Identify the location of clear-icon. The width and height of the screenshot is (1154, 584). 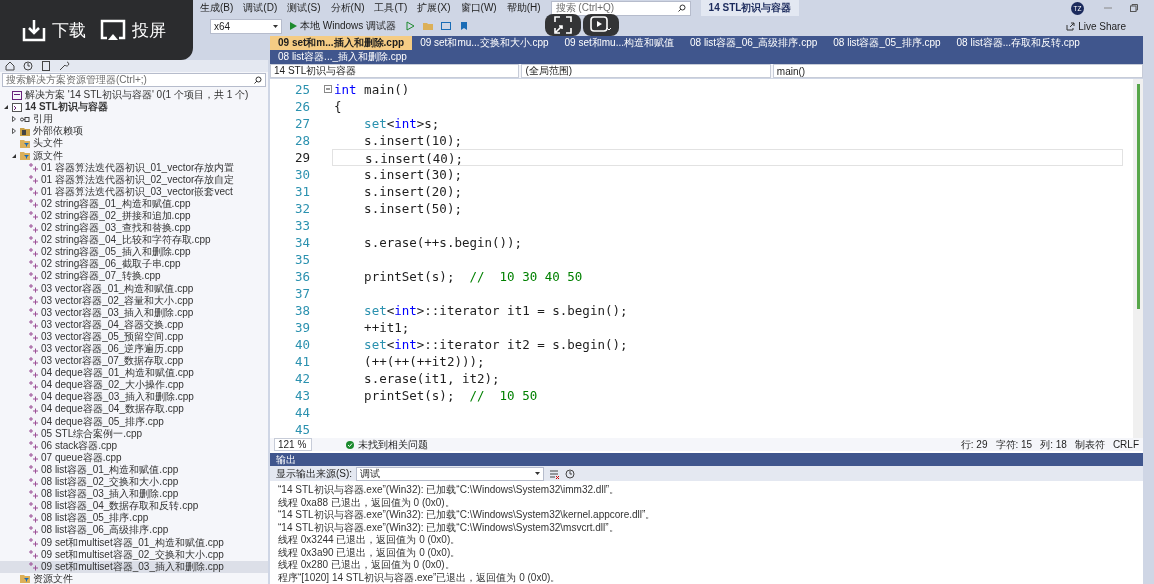
(554, 473).